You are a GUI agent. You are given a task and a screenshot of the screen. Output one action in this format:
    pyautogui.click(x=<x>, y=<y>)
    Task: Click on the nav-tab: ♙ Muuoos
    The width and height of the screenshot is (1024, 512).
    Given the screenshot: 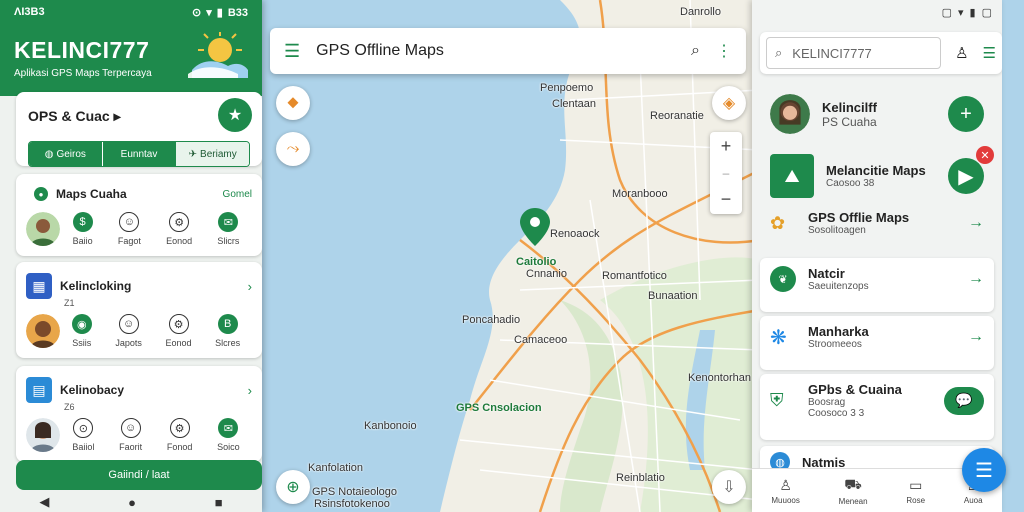 What is the action you would take?
    pyautogui.click(x=785, y=491)
    